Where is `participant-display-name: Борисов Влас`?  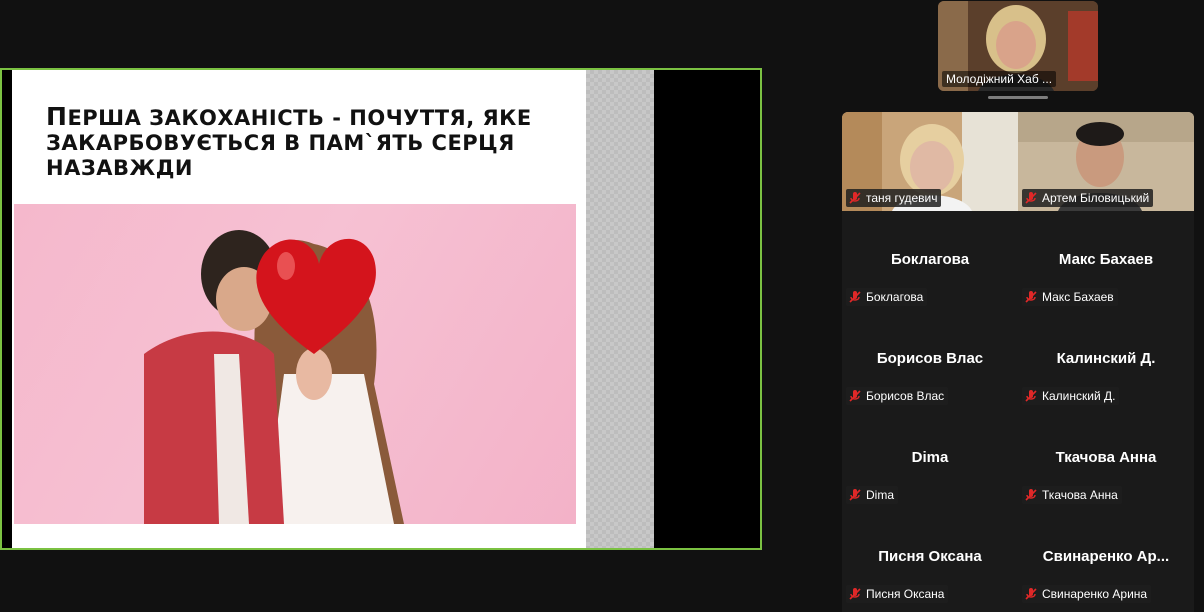 participant-display-name: Борисов Влас is located at coordinates (930, 358).